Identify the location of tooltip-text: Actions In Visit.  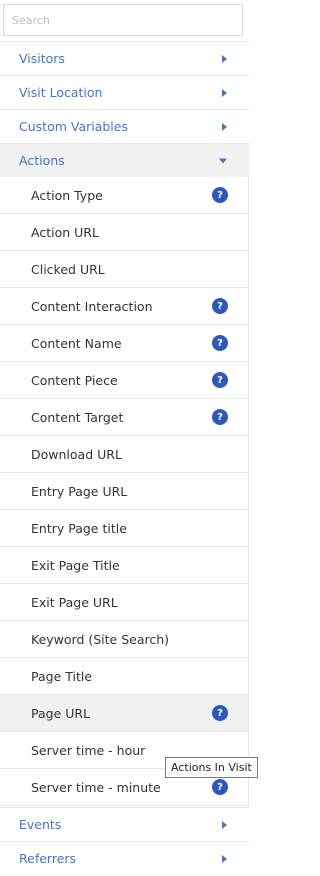
(211, 767).